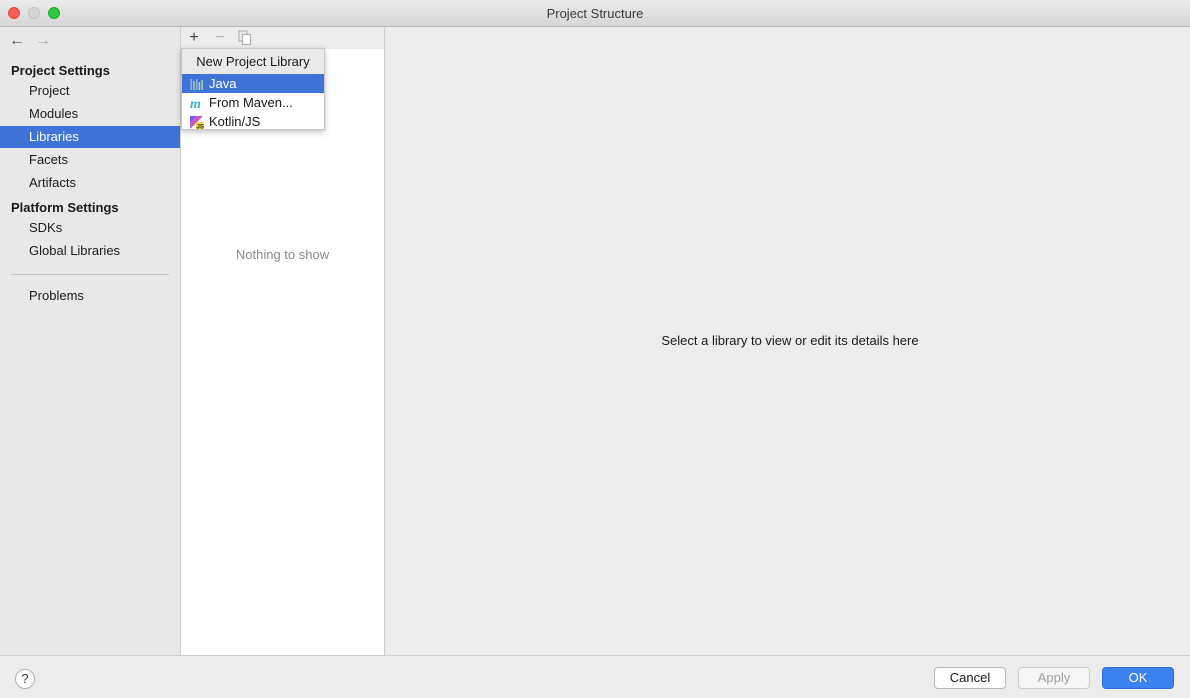 This screenshot has height=698, width=1190. Describe the element at coordinates (90, 160) in the screenshot. I see `sidebar-item-facets: Facets` at that location.